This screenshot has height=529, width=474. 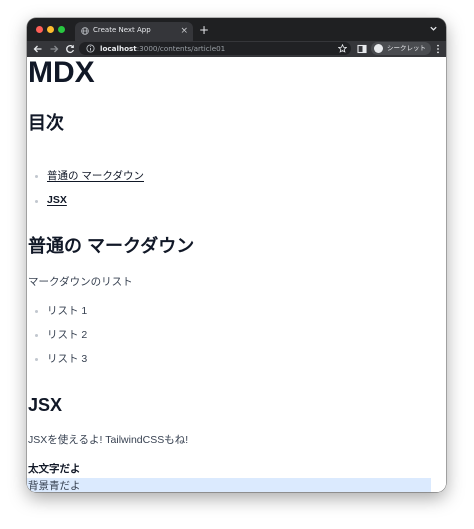 What do you see at coordinates (67, 335) in the screenshot?
I see `list-item: リスト 2` at bounding box center [67, 335].